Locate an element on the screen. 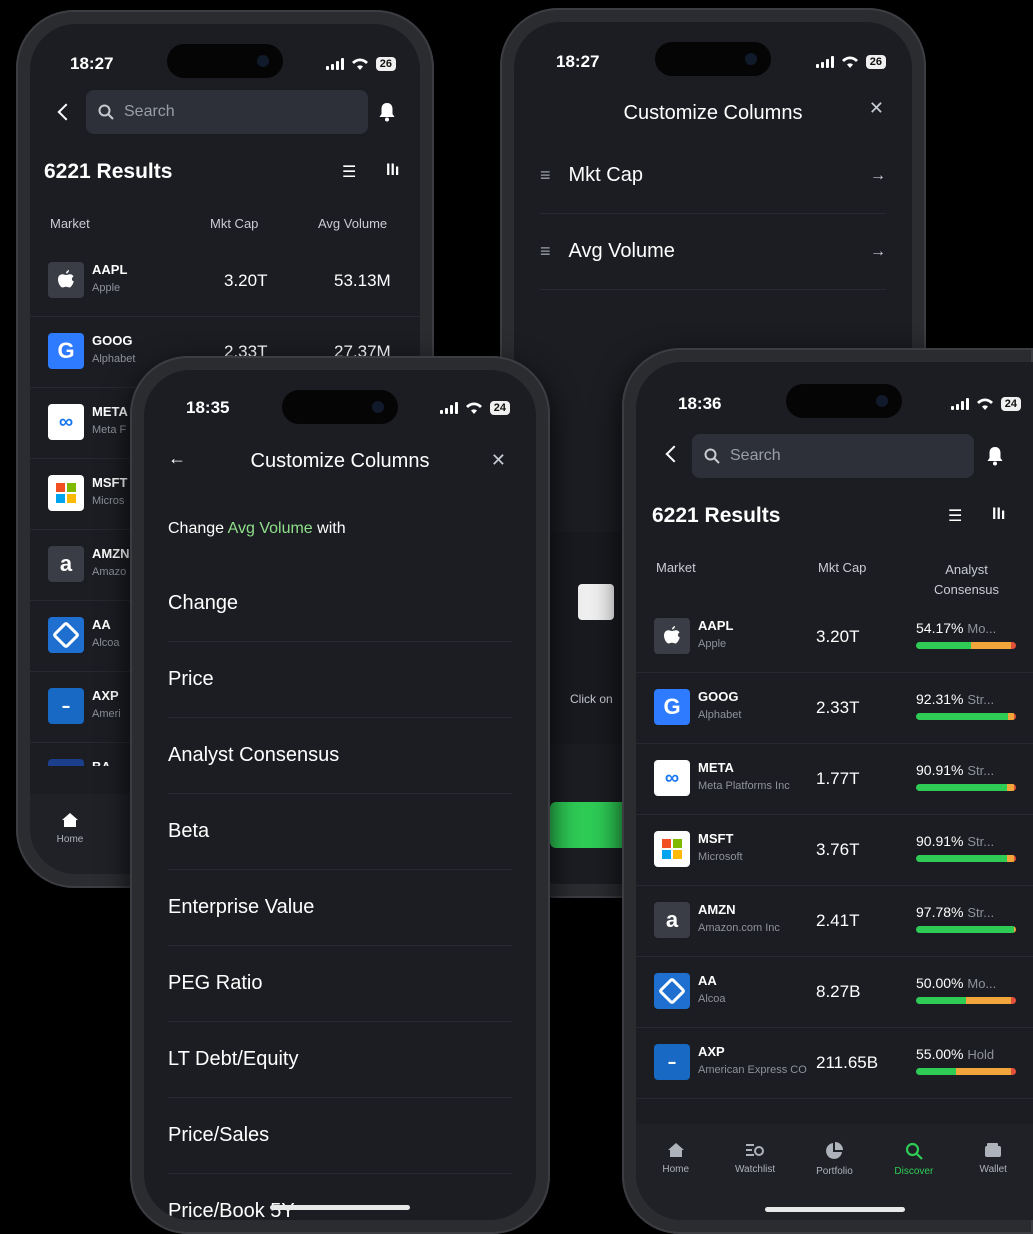  consensus-percent: 54.17% is located at coordinates (940, 628).